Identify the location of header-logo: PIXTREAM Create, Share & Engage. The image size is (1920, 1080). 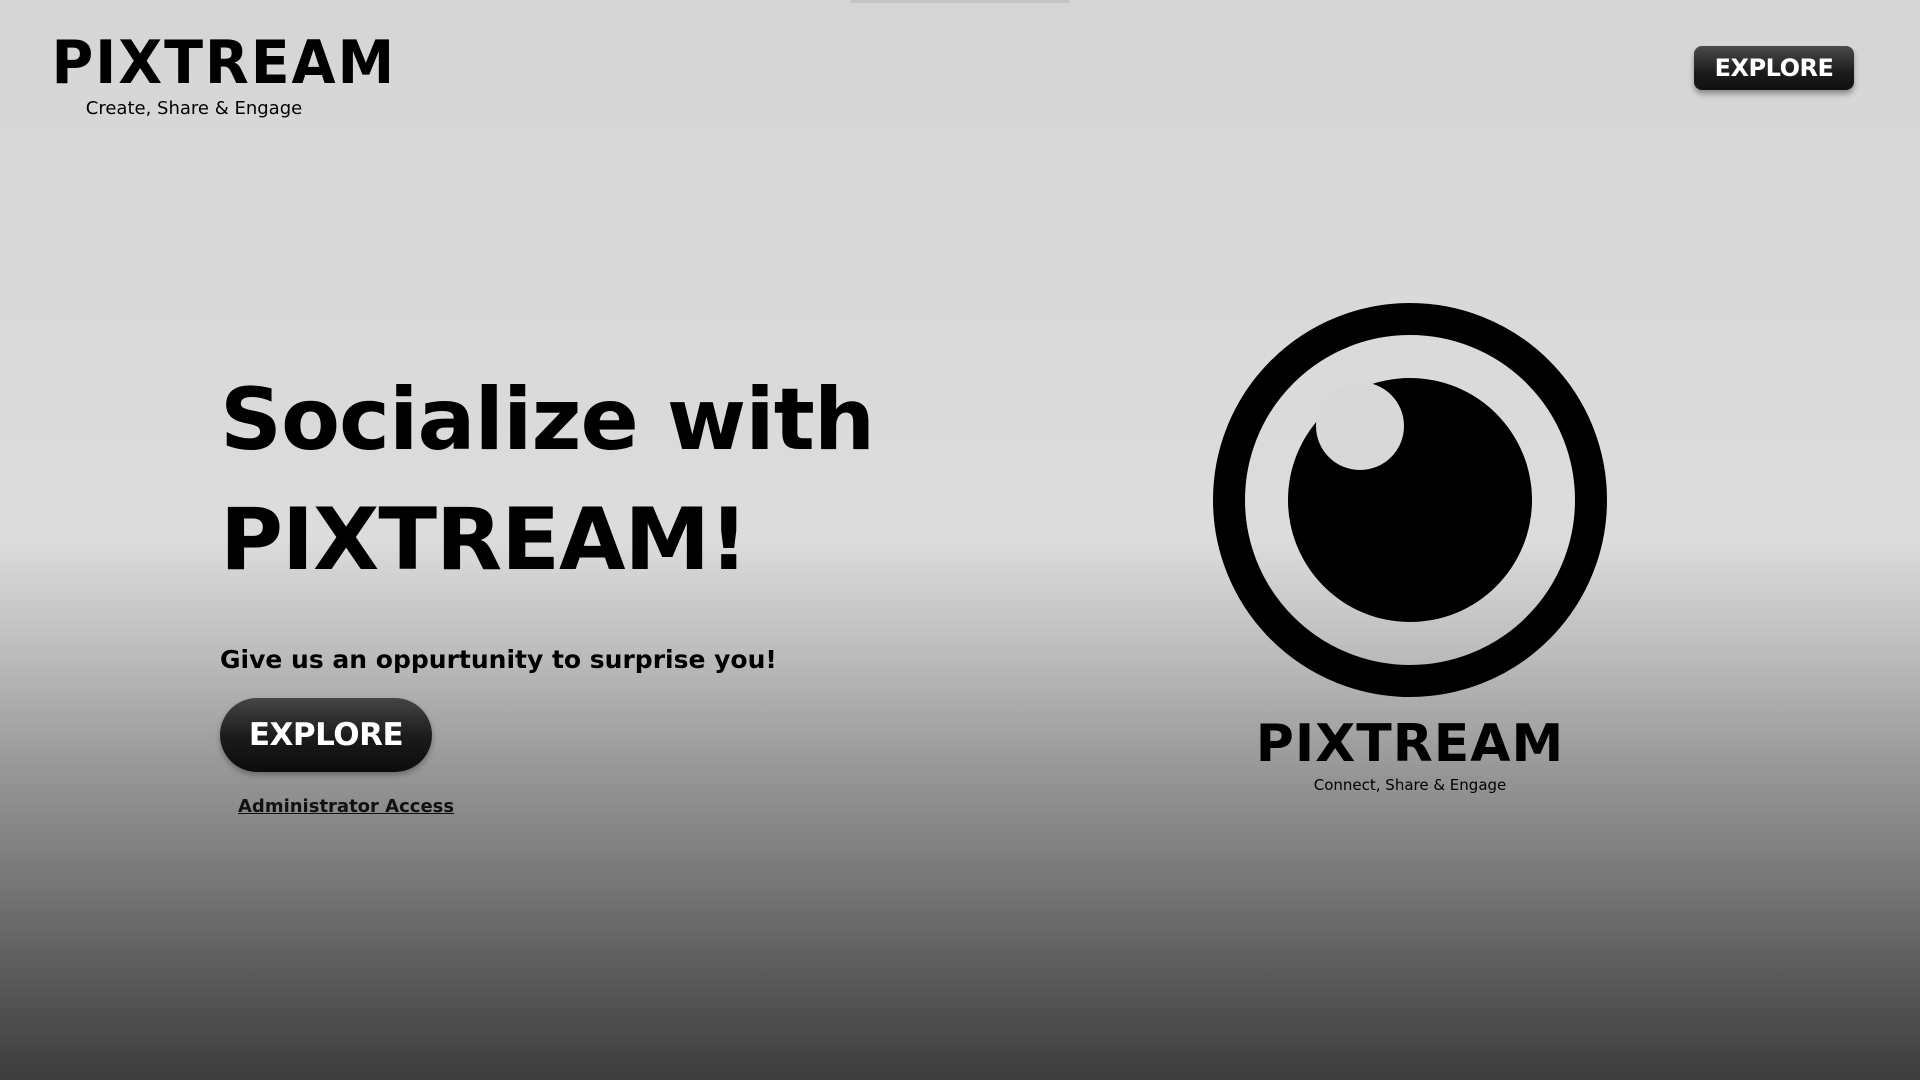
(220, 74).